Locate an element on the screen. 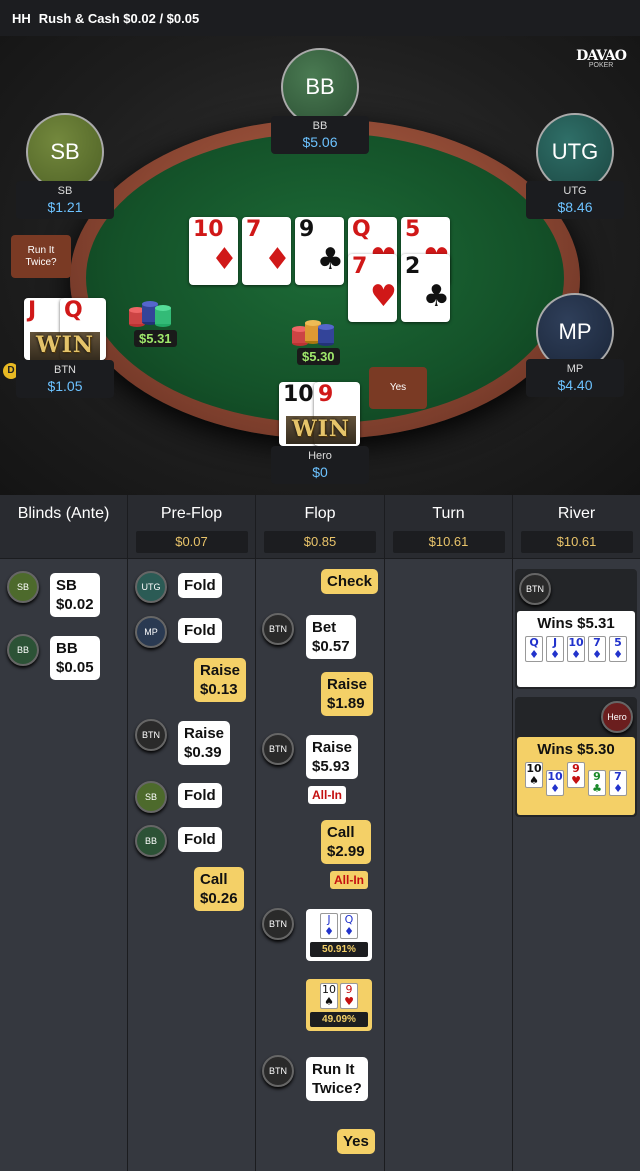  column-blinds: Blinds (Ante) SB SB $0.02 BB BB $0.05 is located at coordinates (64, 833).